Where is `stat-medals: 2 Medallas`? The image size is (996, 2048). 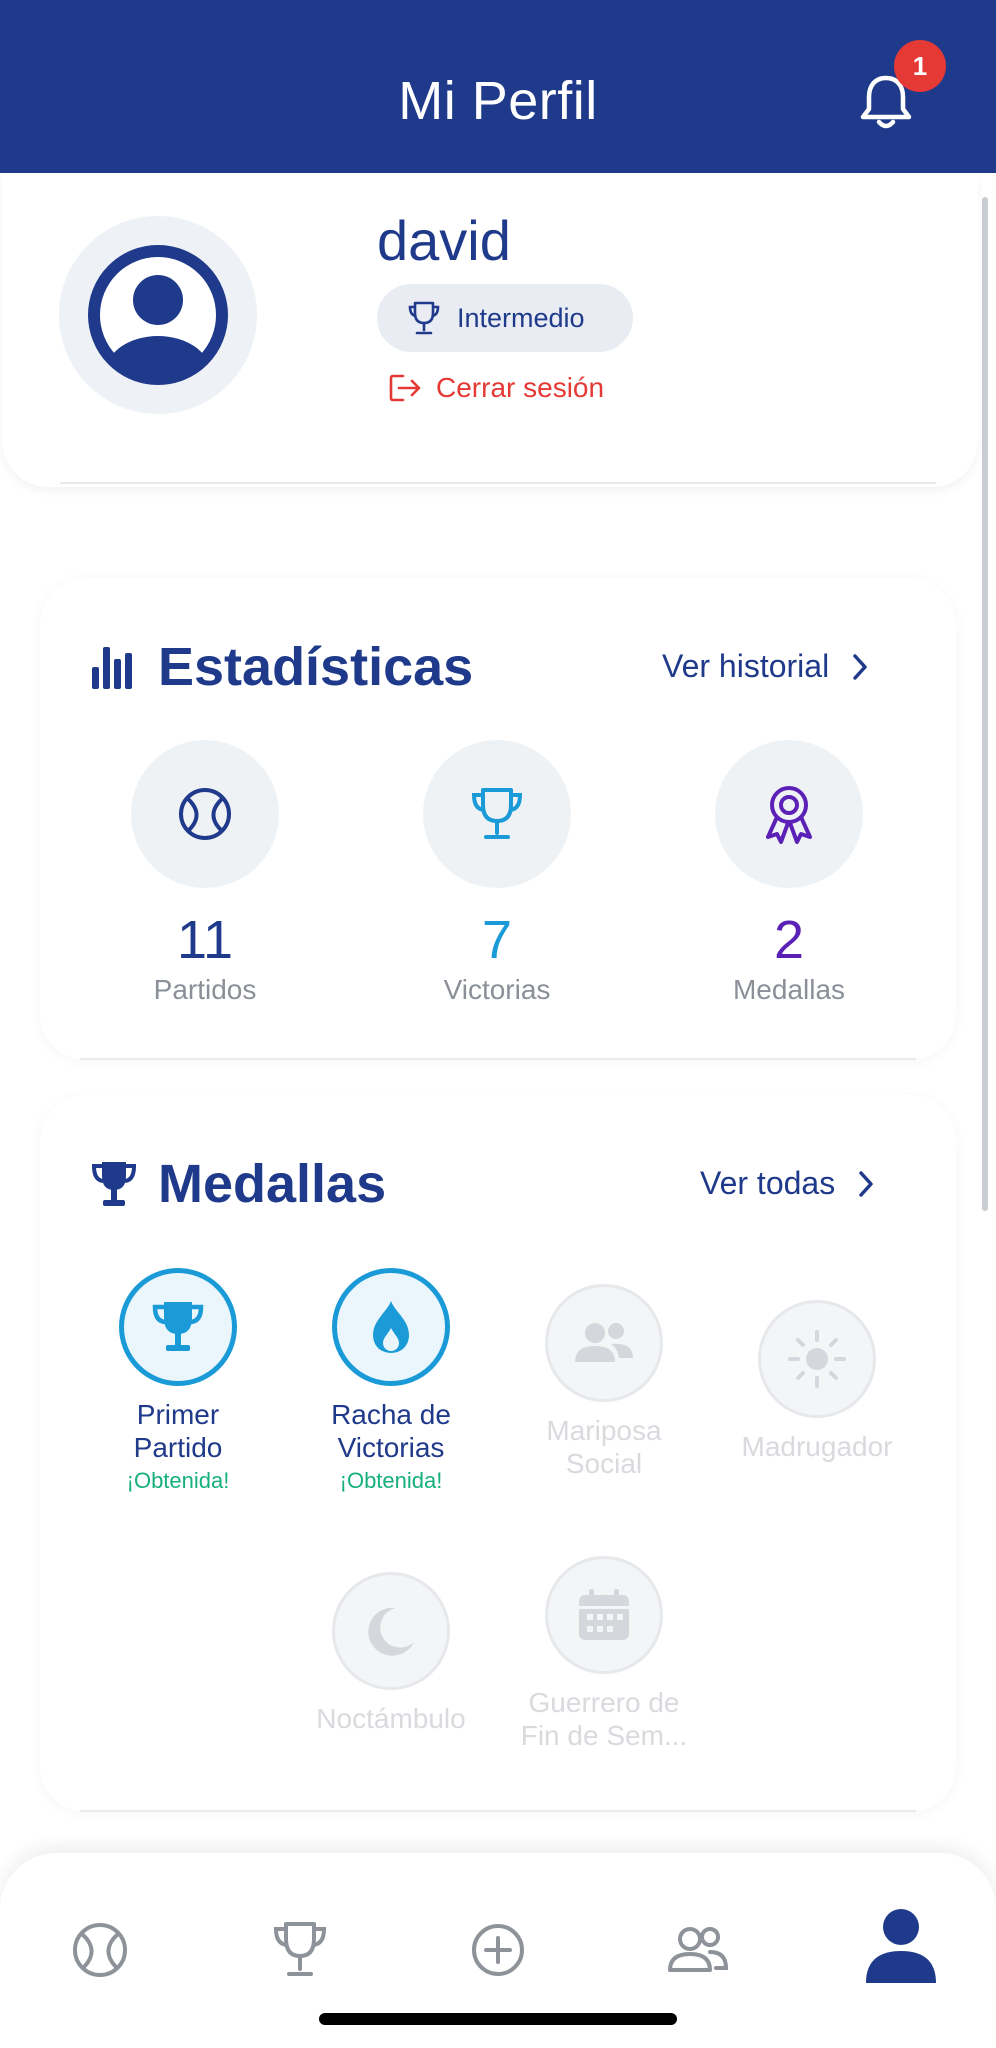 stat-medals: 2 Medallas is located at coordinates (789, 873).